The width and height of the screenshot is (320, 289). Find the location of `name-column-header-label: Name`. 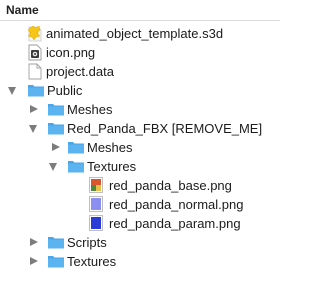

name-column-header-label: Name is located at coordinates (22, 10).